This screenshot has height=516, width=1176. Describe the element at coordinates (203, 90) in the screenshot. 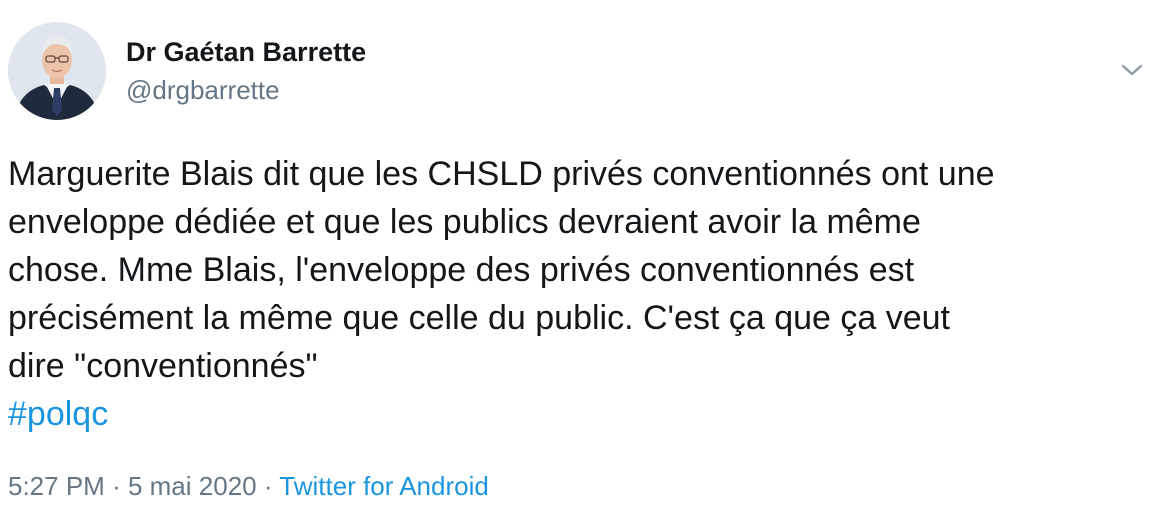

I see `handle: @drgbarrette` at that location.